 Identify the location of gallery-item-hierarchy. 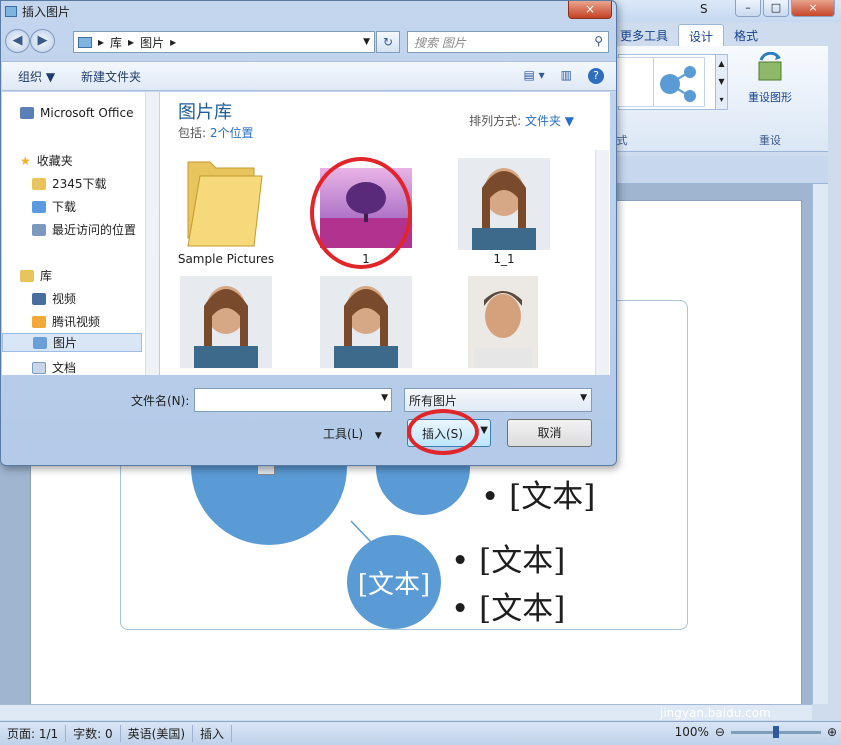
(679, 82).